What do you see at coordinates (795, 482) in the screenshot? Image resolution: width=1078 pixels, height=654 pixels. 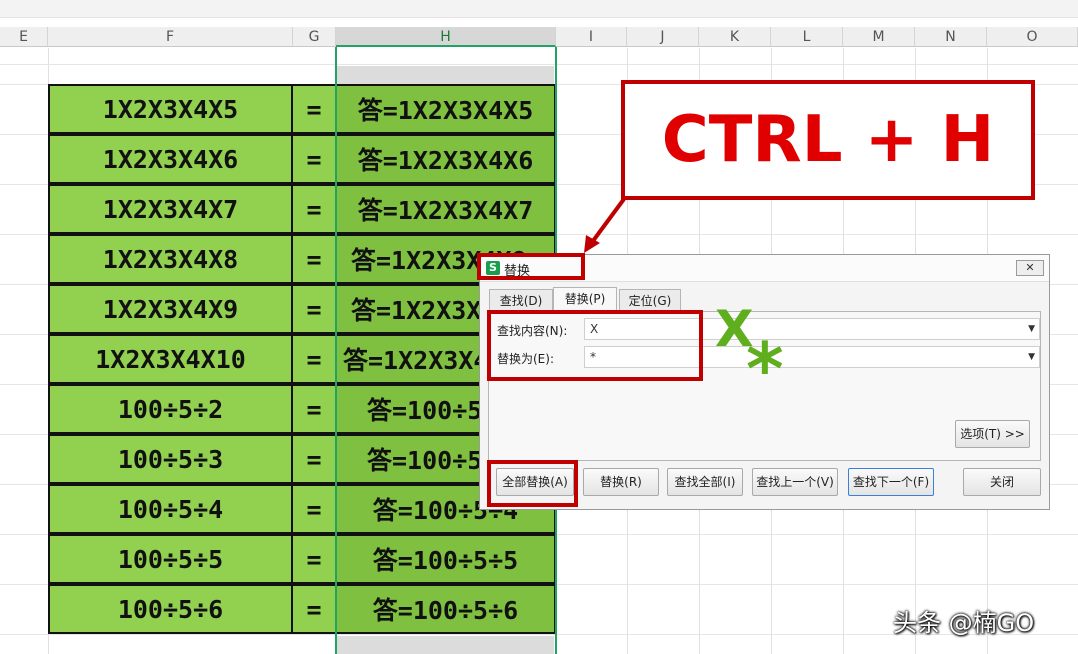 I see `find-previous-button: 查找上一个(V)` at bounding box center [795, 482].